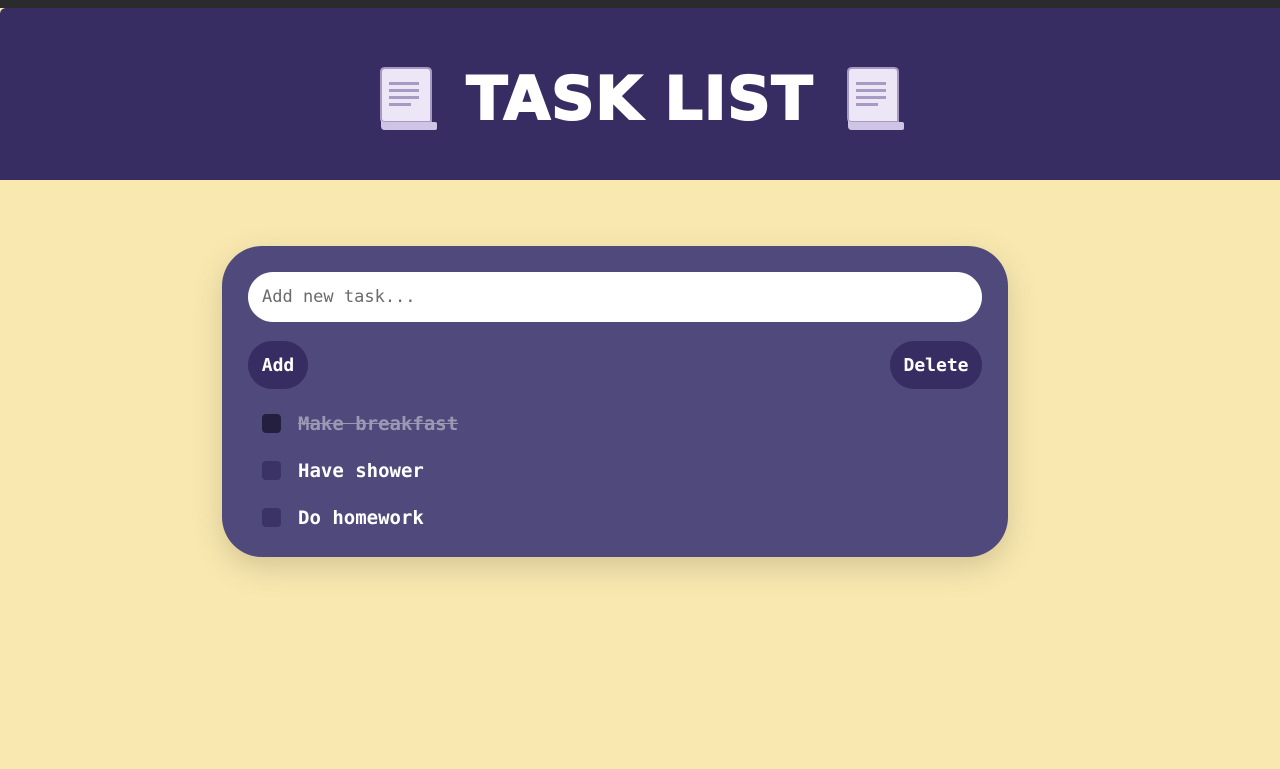 The image size is (1280, 769). I want to click on task-label: Have shower, so click(361, 470).